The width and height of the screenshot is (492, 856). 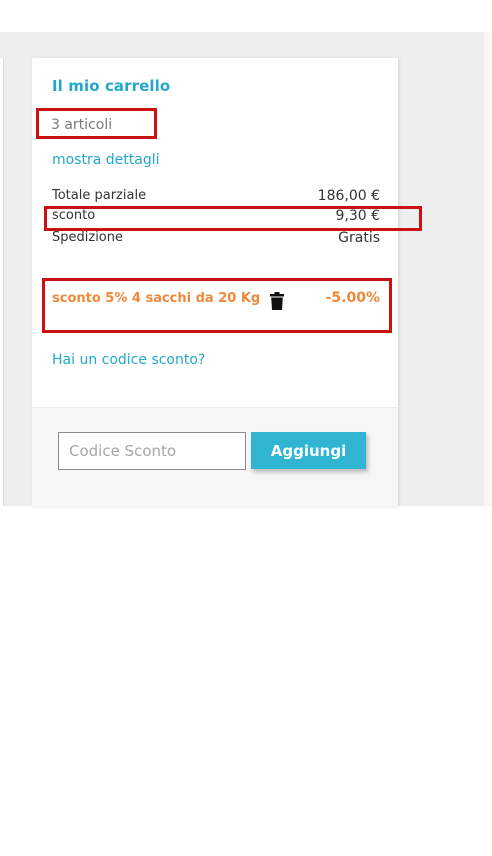 What do you see at coordinates (216, 197) in the screenshot?
I see `subtotal-row: Totale parziale 186,00 €` at bounding box center [216, 197].